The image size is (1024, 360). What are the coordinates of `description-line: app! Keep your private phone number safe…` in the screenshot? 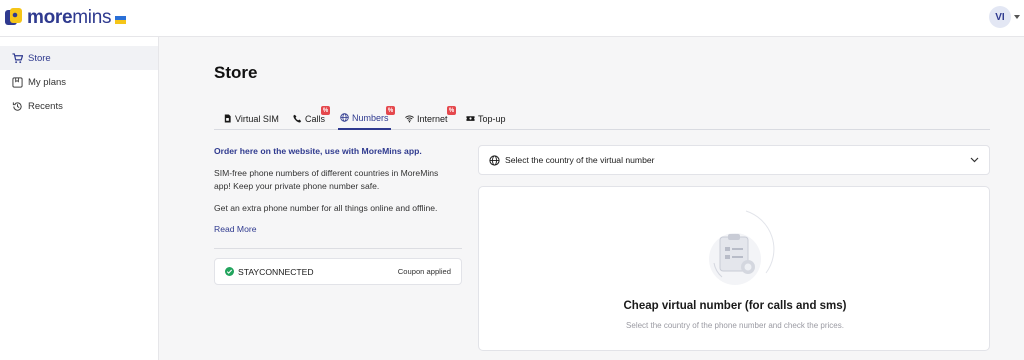 It's located at (297, 186).